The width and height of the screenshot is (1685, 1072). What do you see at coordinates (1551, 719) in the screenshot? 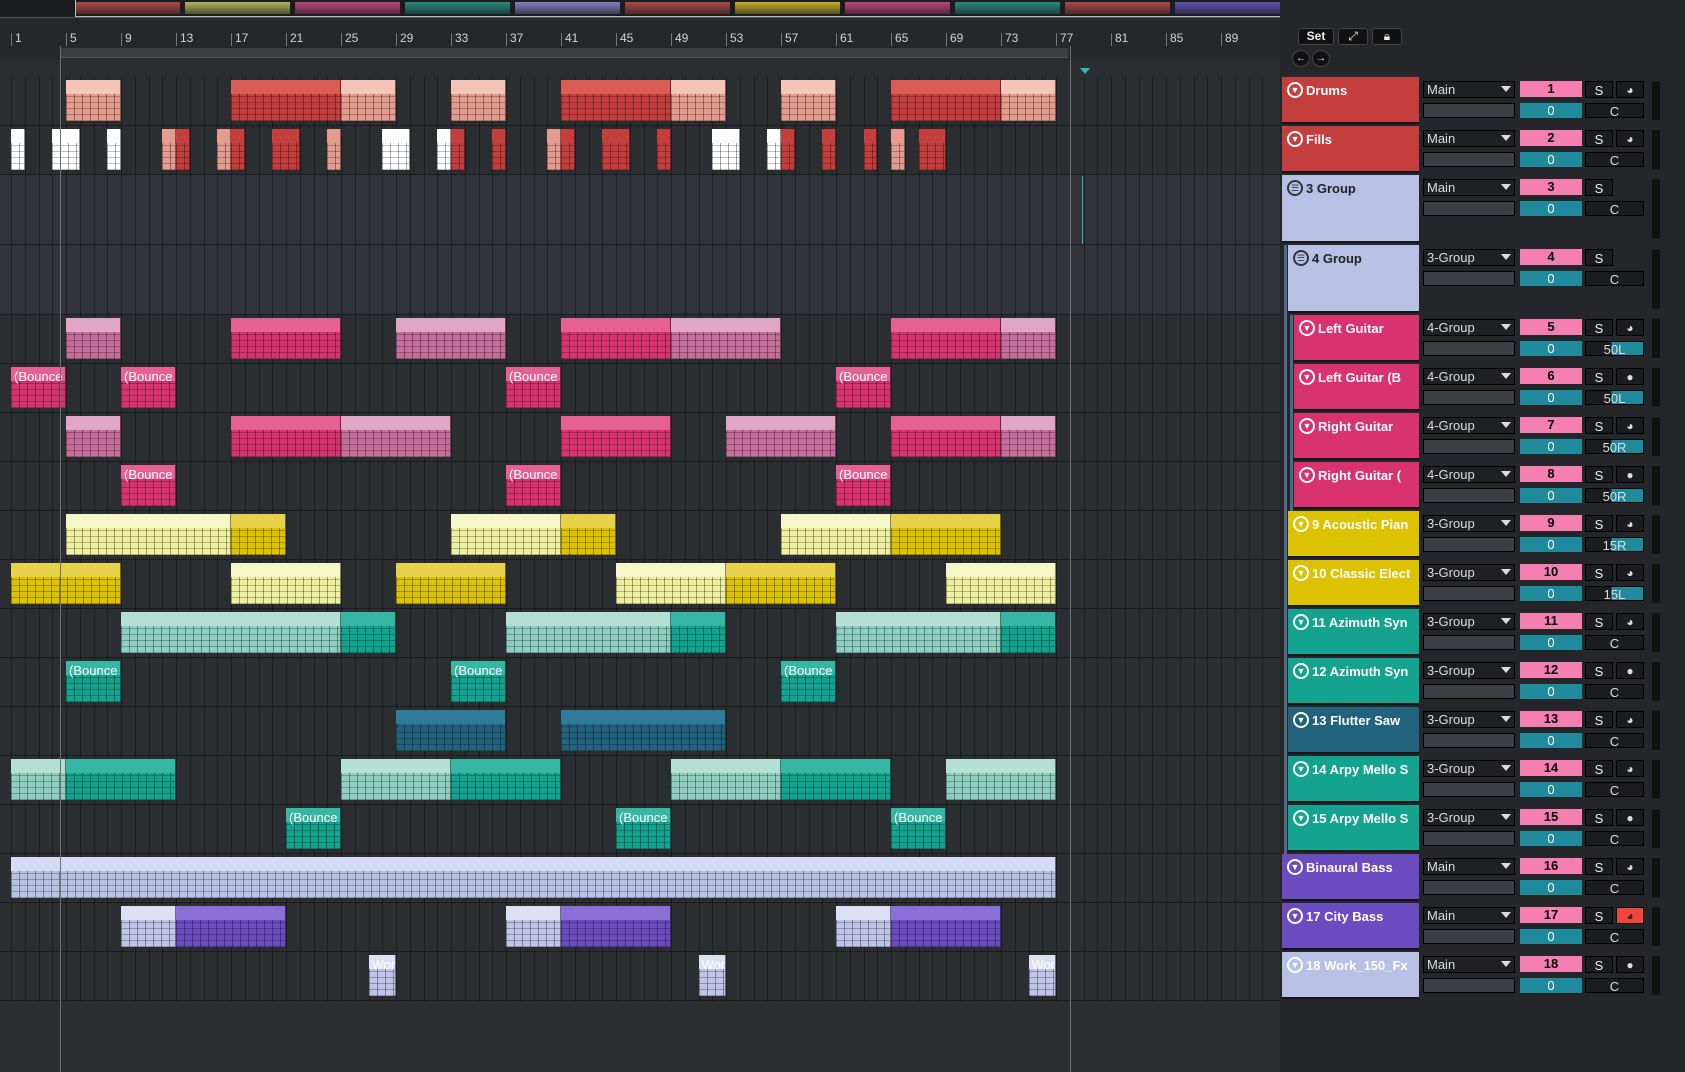
I see `track-activator-button: 13` at bounding box center [1551, 719].